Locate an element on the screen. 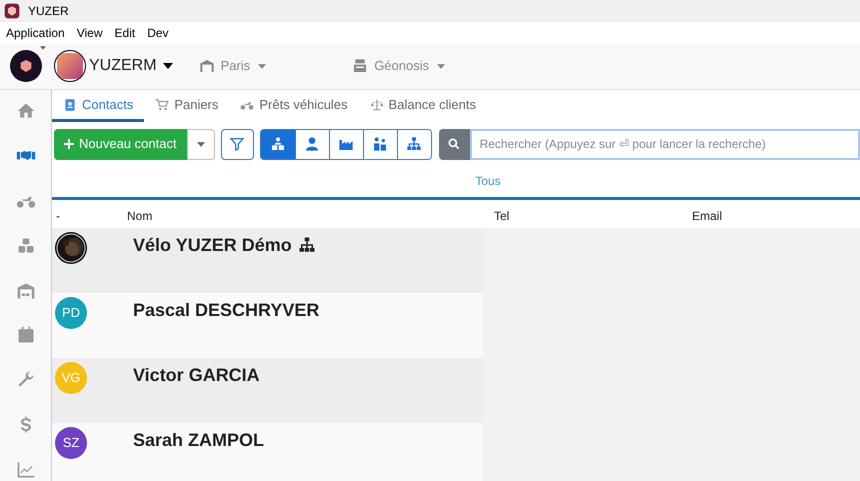 The image size is (860, 481). new-contact-button: Nouveau contact is located at coordinates (120, 144).